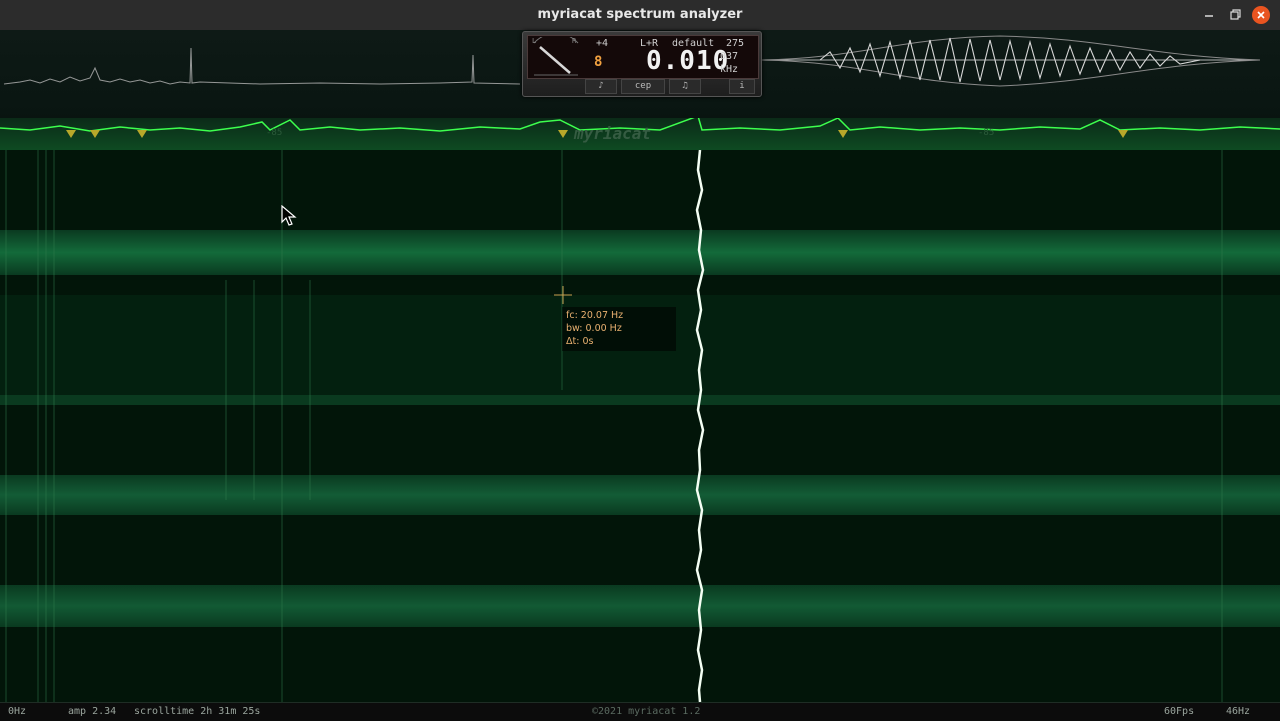  I want to click on window-title: myriacat spectrum analyzer, so click(640, 14).